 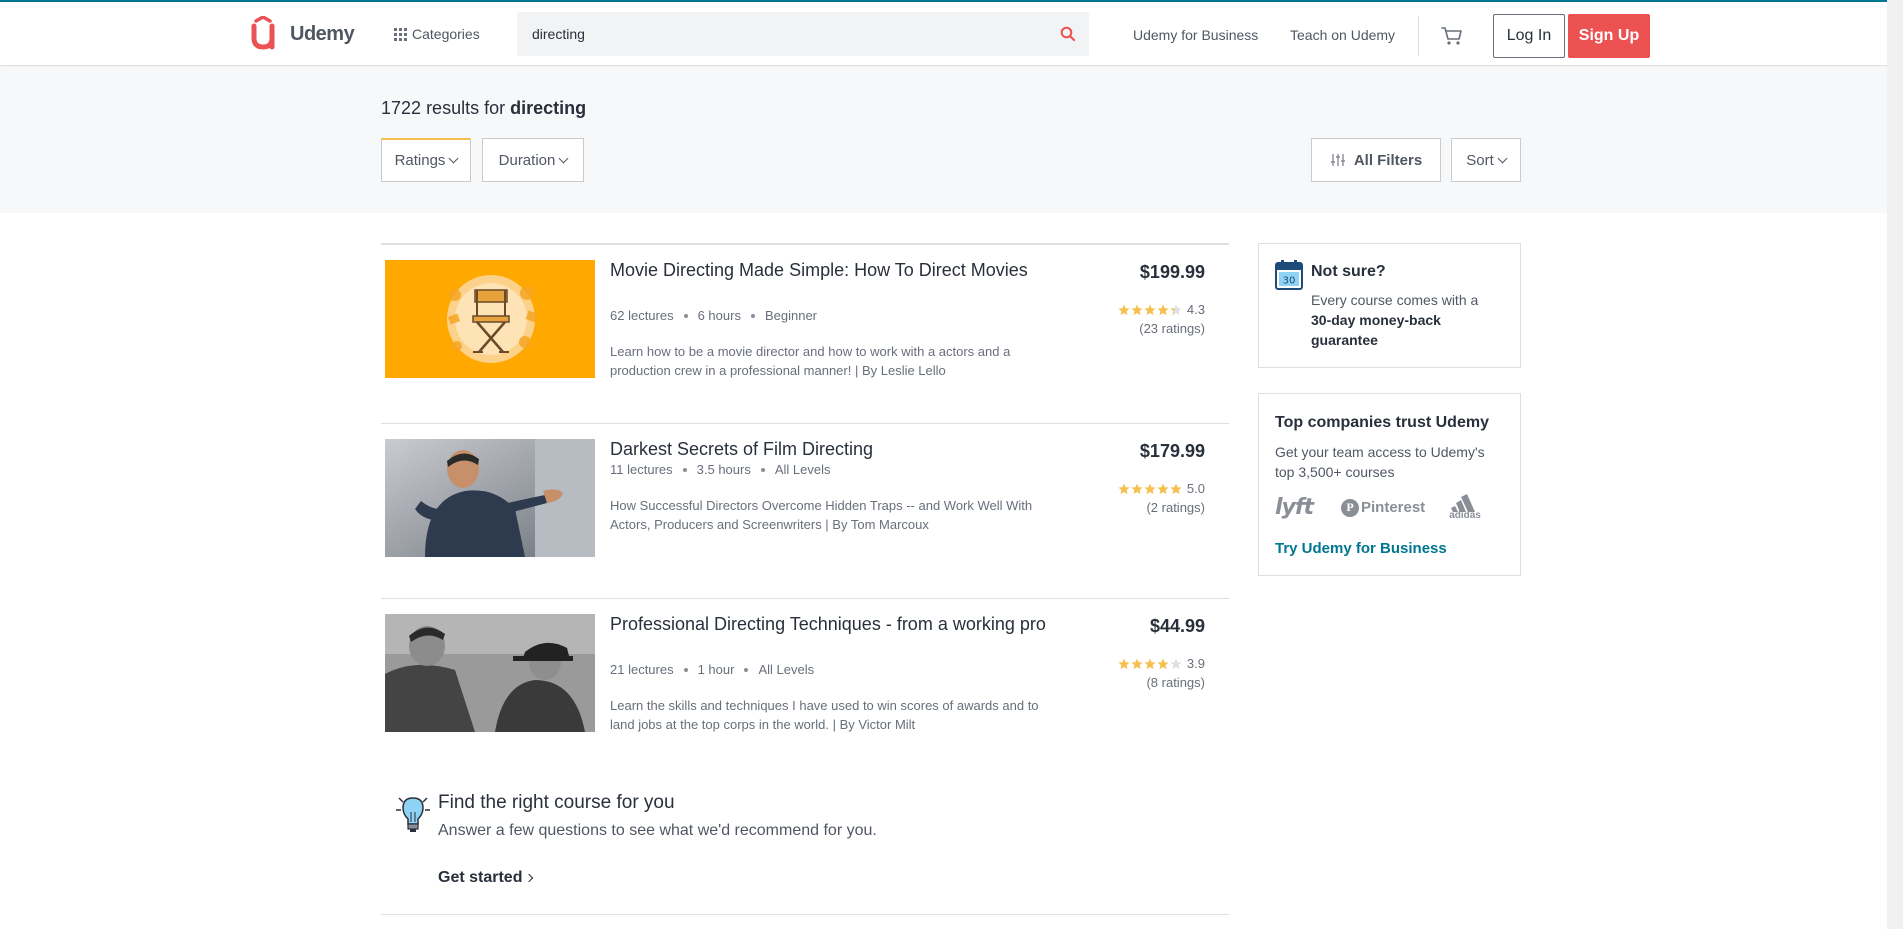 What do you see at coordinates (642, 315) in the screenshot?
I see `lecture-count: 62 lectures` at bounding box center [642, 315].